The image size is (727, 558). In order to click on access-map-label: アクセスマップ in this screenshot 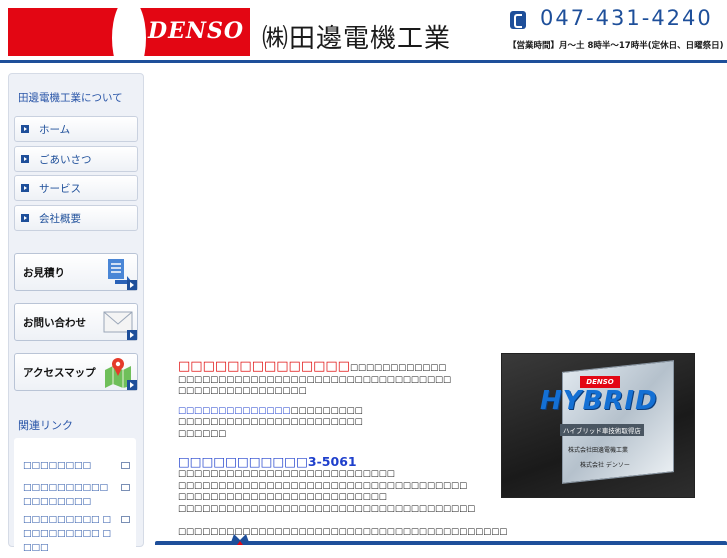, I will do `click(59, 373)`.